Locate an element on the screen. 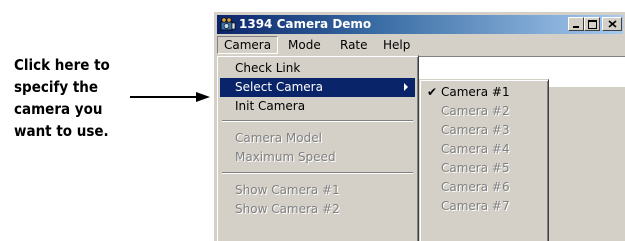 The height and width of the screenshot is (241, 625). menu-bar: Camera Mode Rate Help is located at coordinates (420, 45).